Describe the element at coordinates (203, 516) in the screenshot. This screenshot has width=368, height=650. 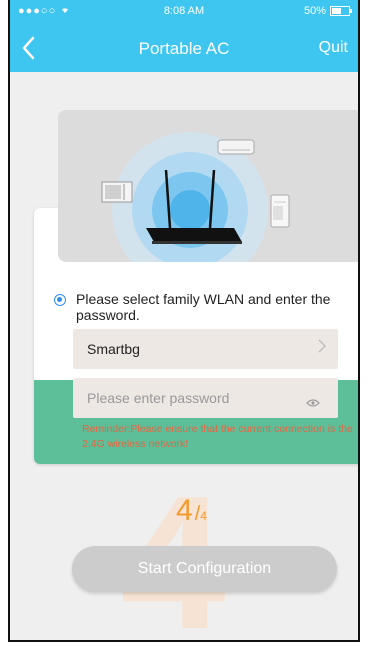
I see `step-total: 4` at that location.